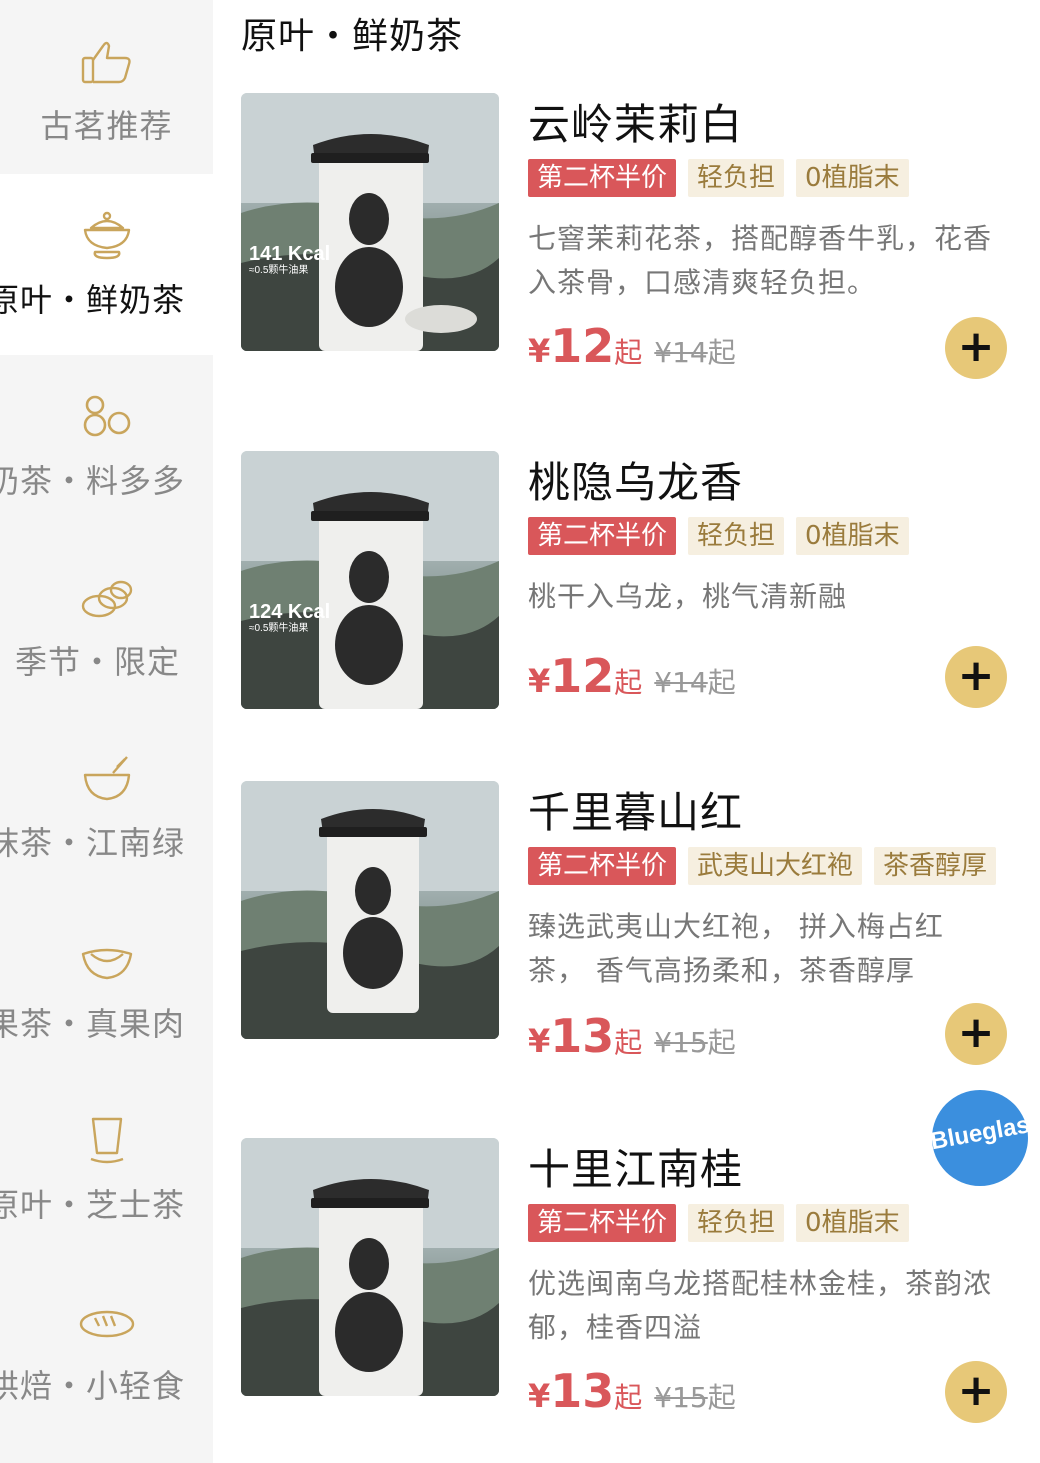 The width and height of the screenshot is (1040, 1463). What do you see at coordinates (760, 1305) in the screenshot?
I see `product-description: 优选闽南乌龙搭配桂林金桂，茶韵浓郁，桂香四溢` at bounding box center [760, 1305].